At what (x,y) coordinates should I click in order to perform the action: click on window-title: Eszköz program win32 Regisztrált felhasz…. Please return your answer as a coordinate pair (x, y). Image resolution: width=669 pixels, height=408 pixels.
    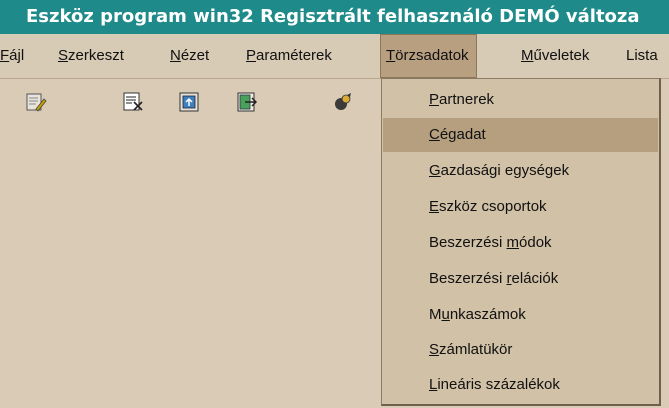
    Looking at the image, I should click on (333, 16).